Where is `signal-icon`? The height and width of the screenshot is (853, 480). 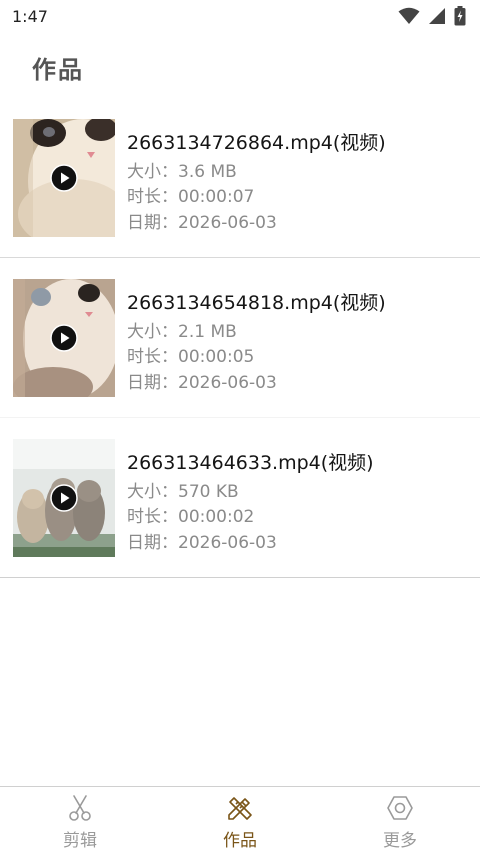 signal-icon is located at coordinates (437, 16).